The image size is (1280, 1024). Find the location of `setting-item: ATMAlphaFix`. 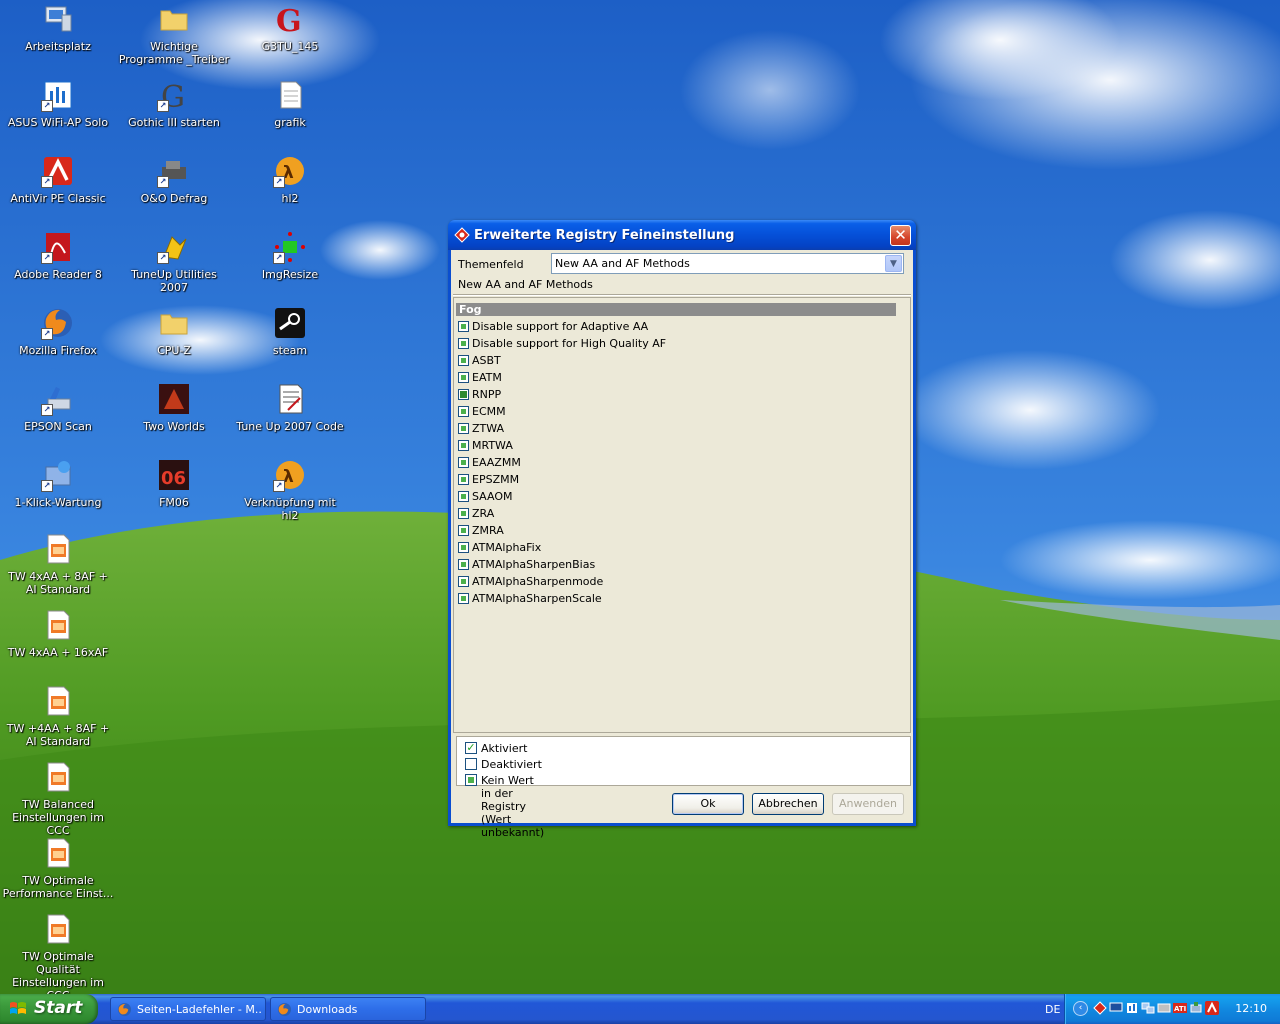

setting-item: ATMAlphaFix is located at coordinates (676, 548).